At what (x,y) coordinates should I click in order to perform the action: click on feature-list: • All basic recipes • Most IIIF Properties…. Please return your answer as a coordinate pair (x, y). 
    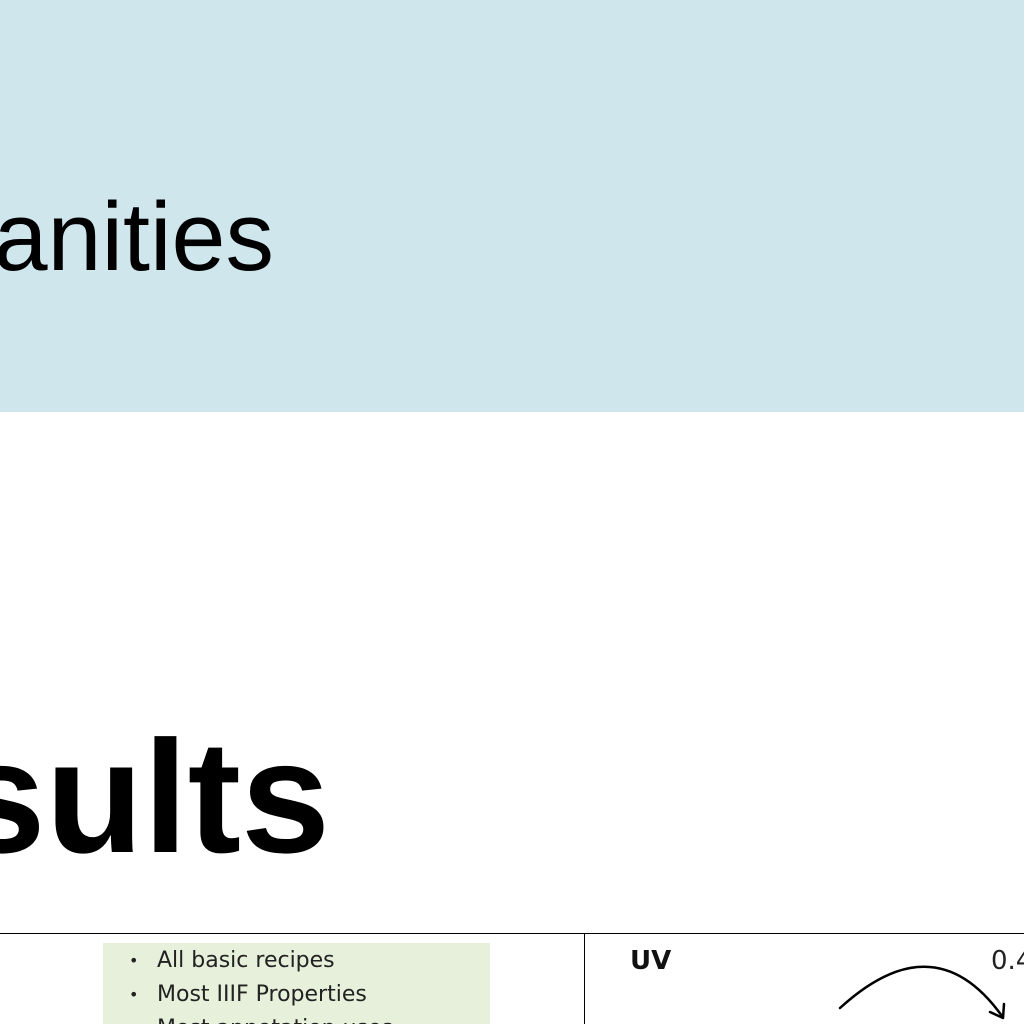
    Looking at the image, I should click on (296, 984).